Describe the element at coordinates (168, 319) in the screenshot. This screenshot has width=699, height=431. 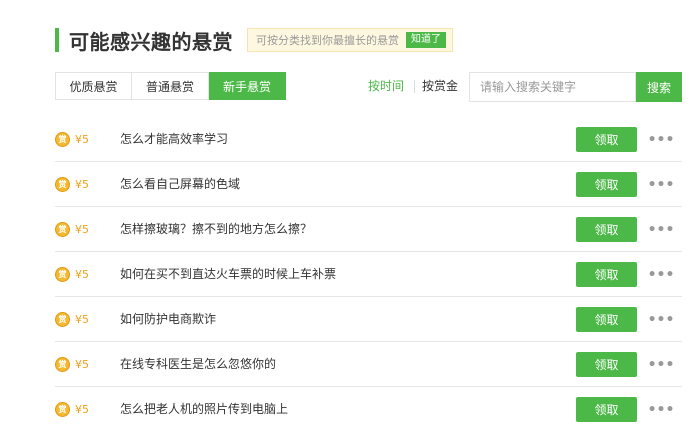
I see `question-title: 如何防护电商欺诈` at that location.